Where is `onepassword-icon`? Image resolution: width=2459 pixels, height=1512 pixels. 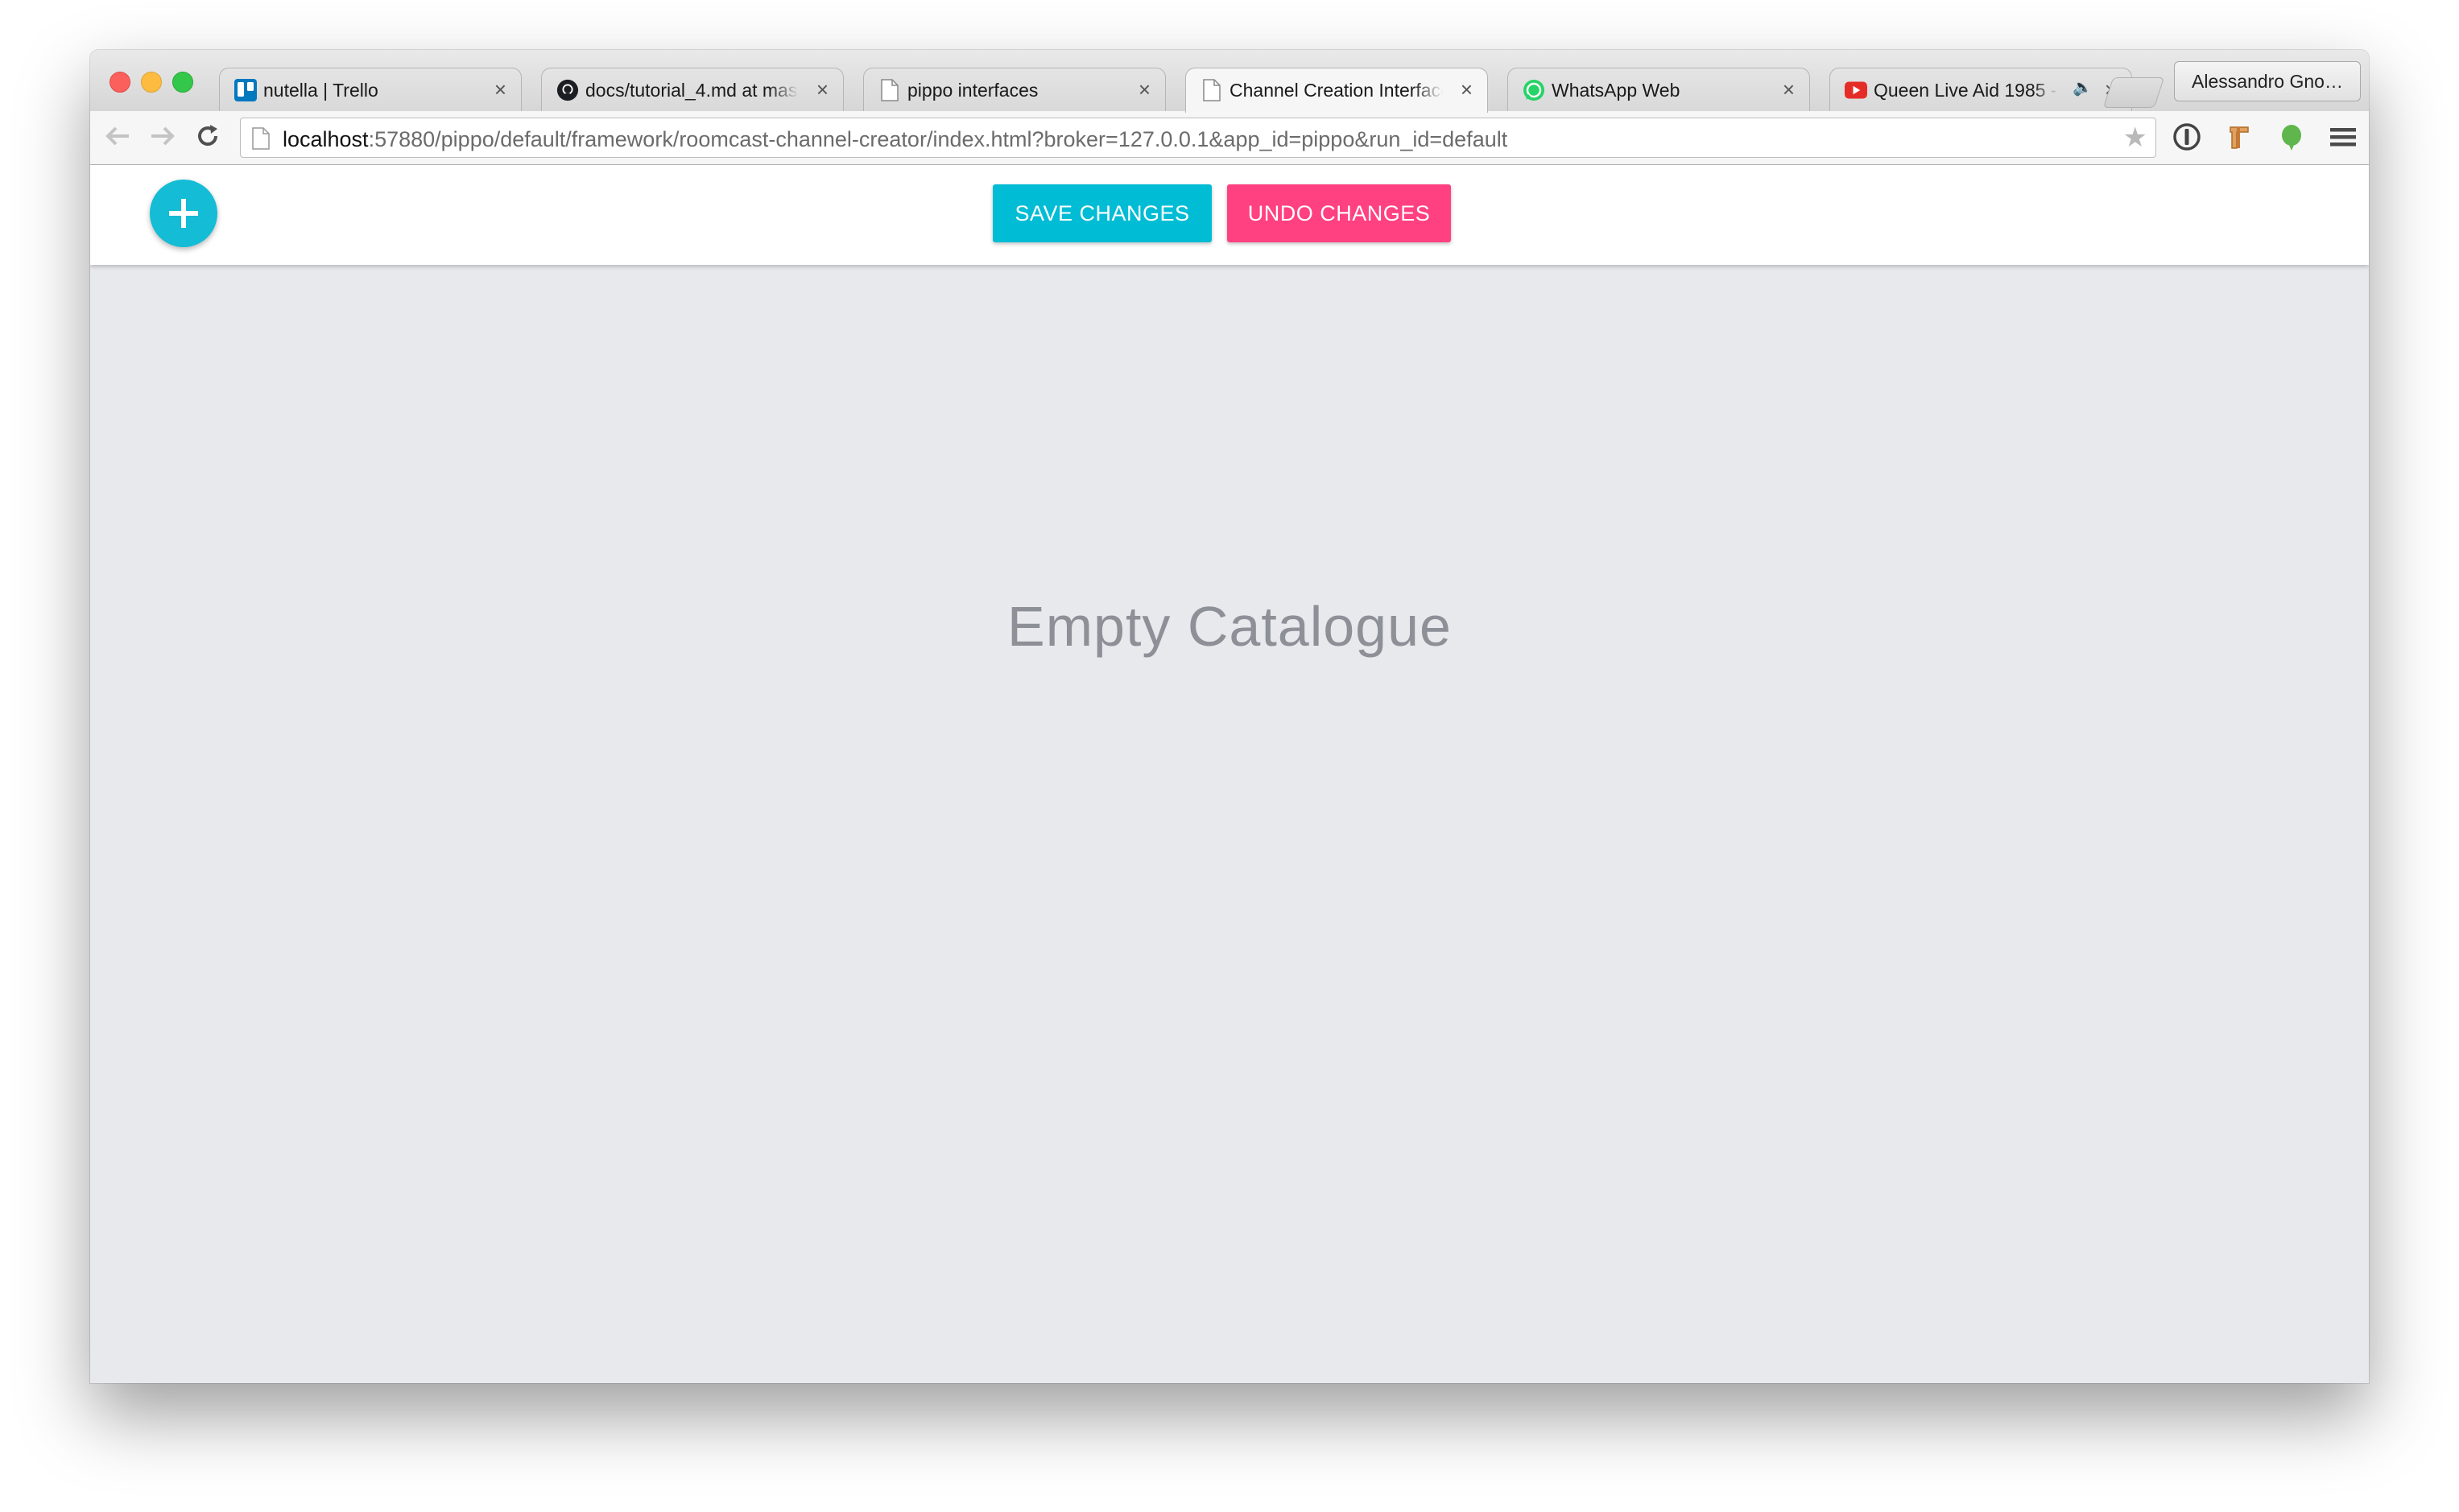
onepassword-icon is located at coordinates (2187, 137).